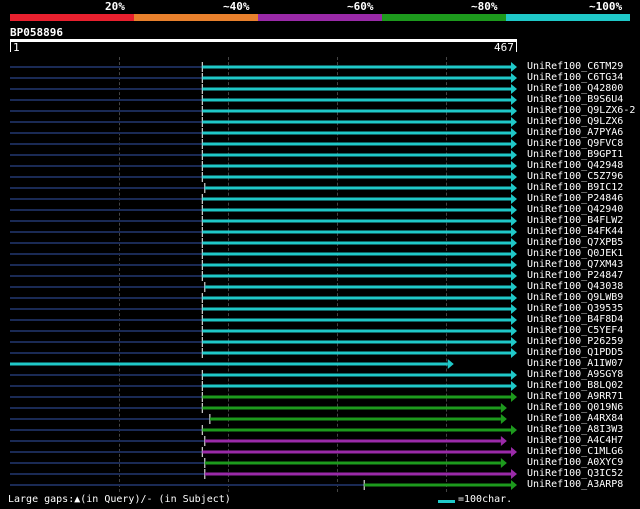 Image resolution: width=640 pixels, height=509 pixels. I want to click on query-scale-bar, so click(263, 40).